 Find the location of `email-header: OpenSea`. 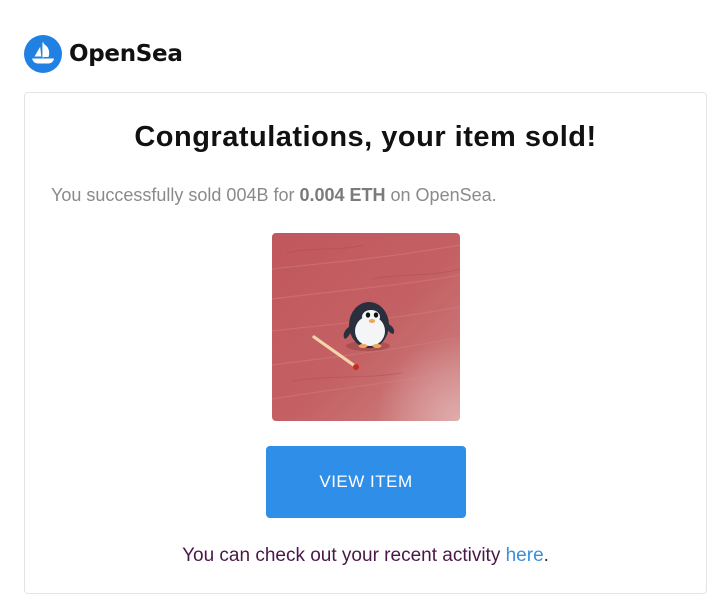

email-header: OpenSea is located at coordinates (103, 54).